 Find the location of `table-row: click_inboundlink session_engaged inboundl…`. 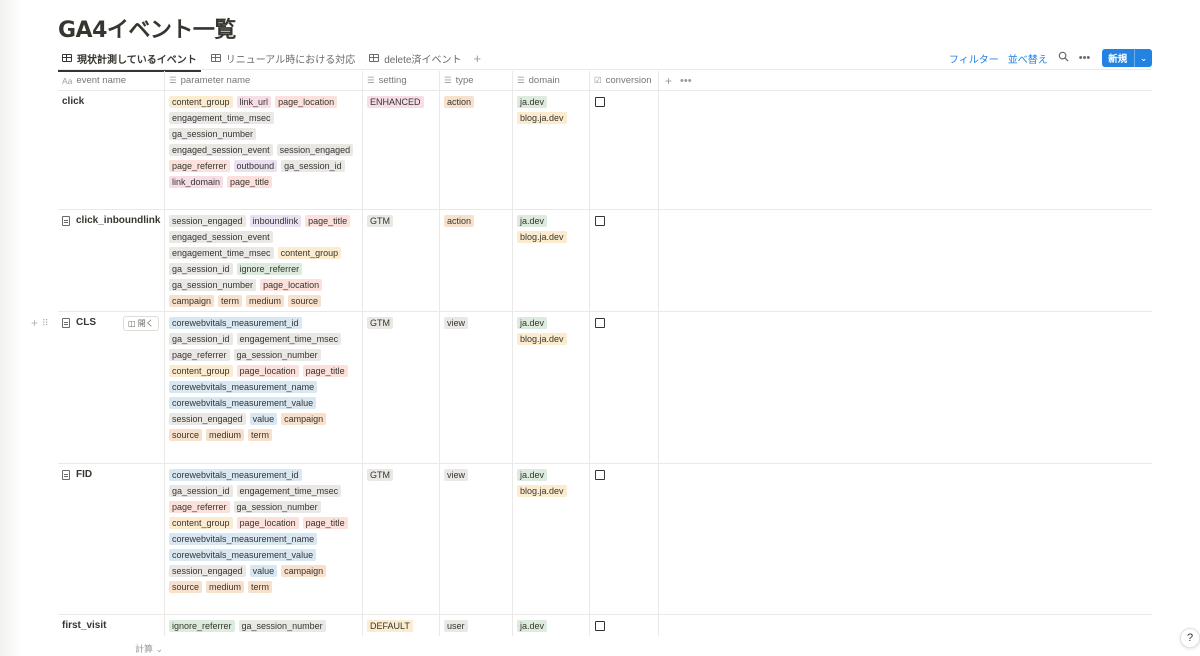

table-row: click_inboundlink session_engaged inboundl… is located at coordinates (605, 261).